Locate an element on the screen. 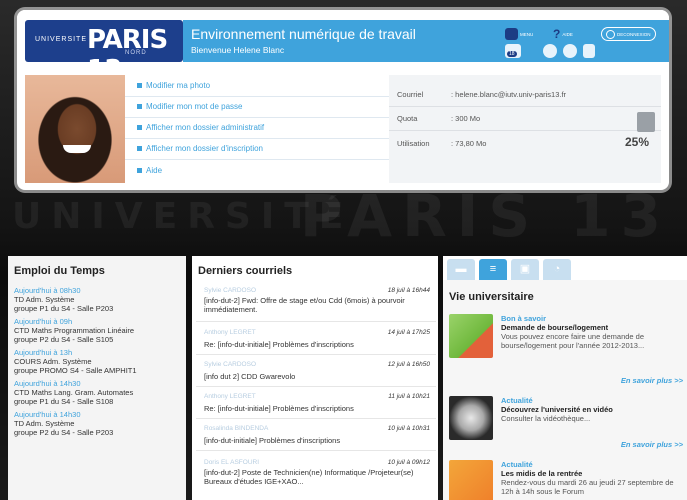 The image size is (687, 500). video-icon: ▣ is located at coordinates (525, 269).